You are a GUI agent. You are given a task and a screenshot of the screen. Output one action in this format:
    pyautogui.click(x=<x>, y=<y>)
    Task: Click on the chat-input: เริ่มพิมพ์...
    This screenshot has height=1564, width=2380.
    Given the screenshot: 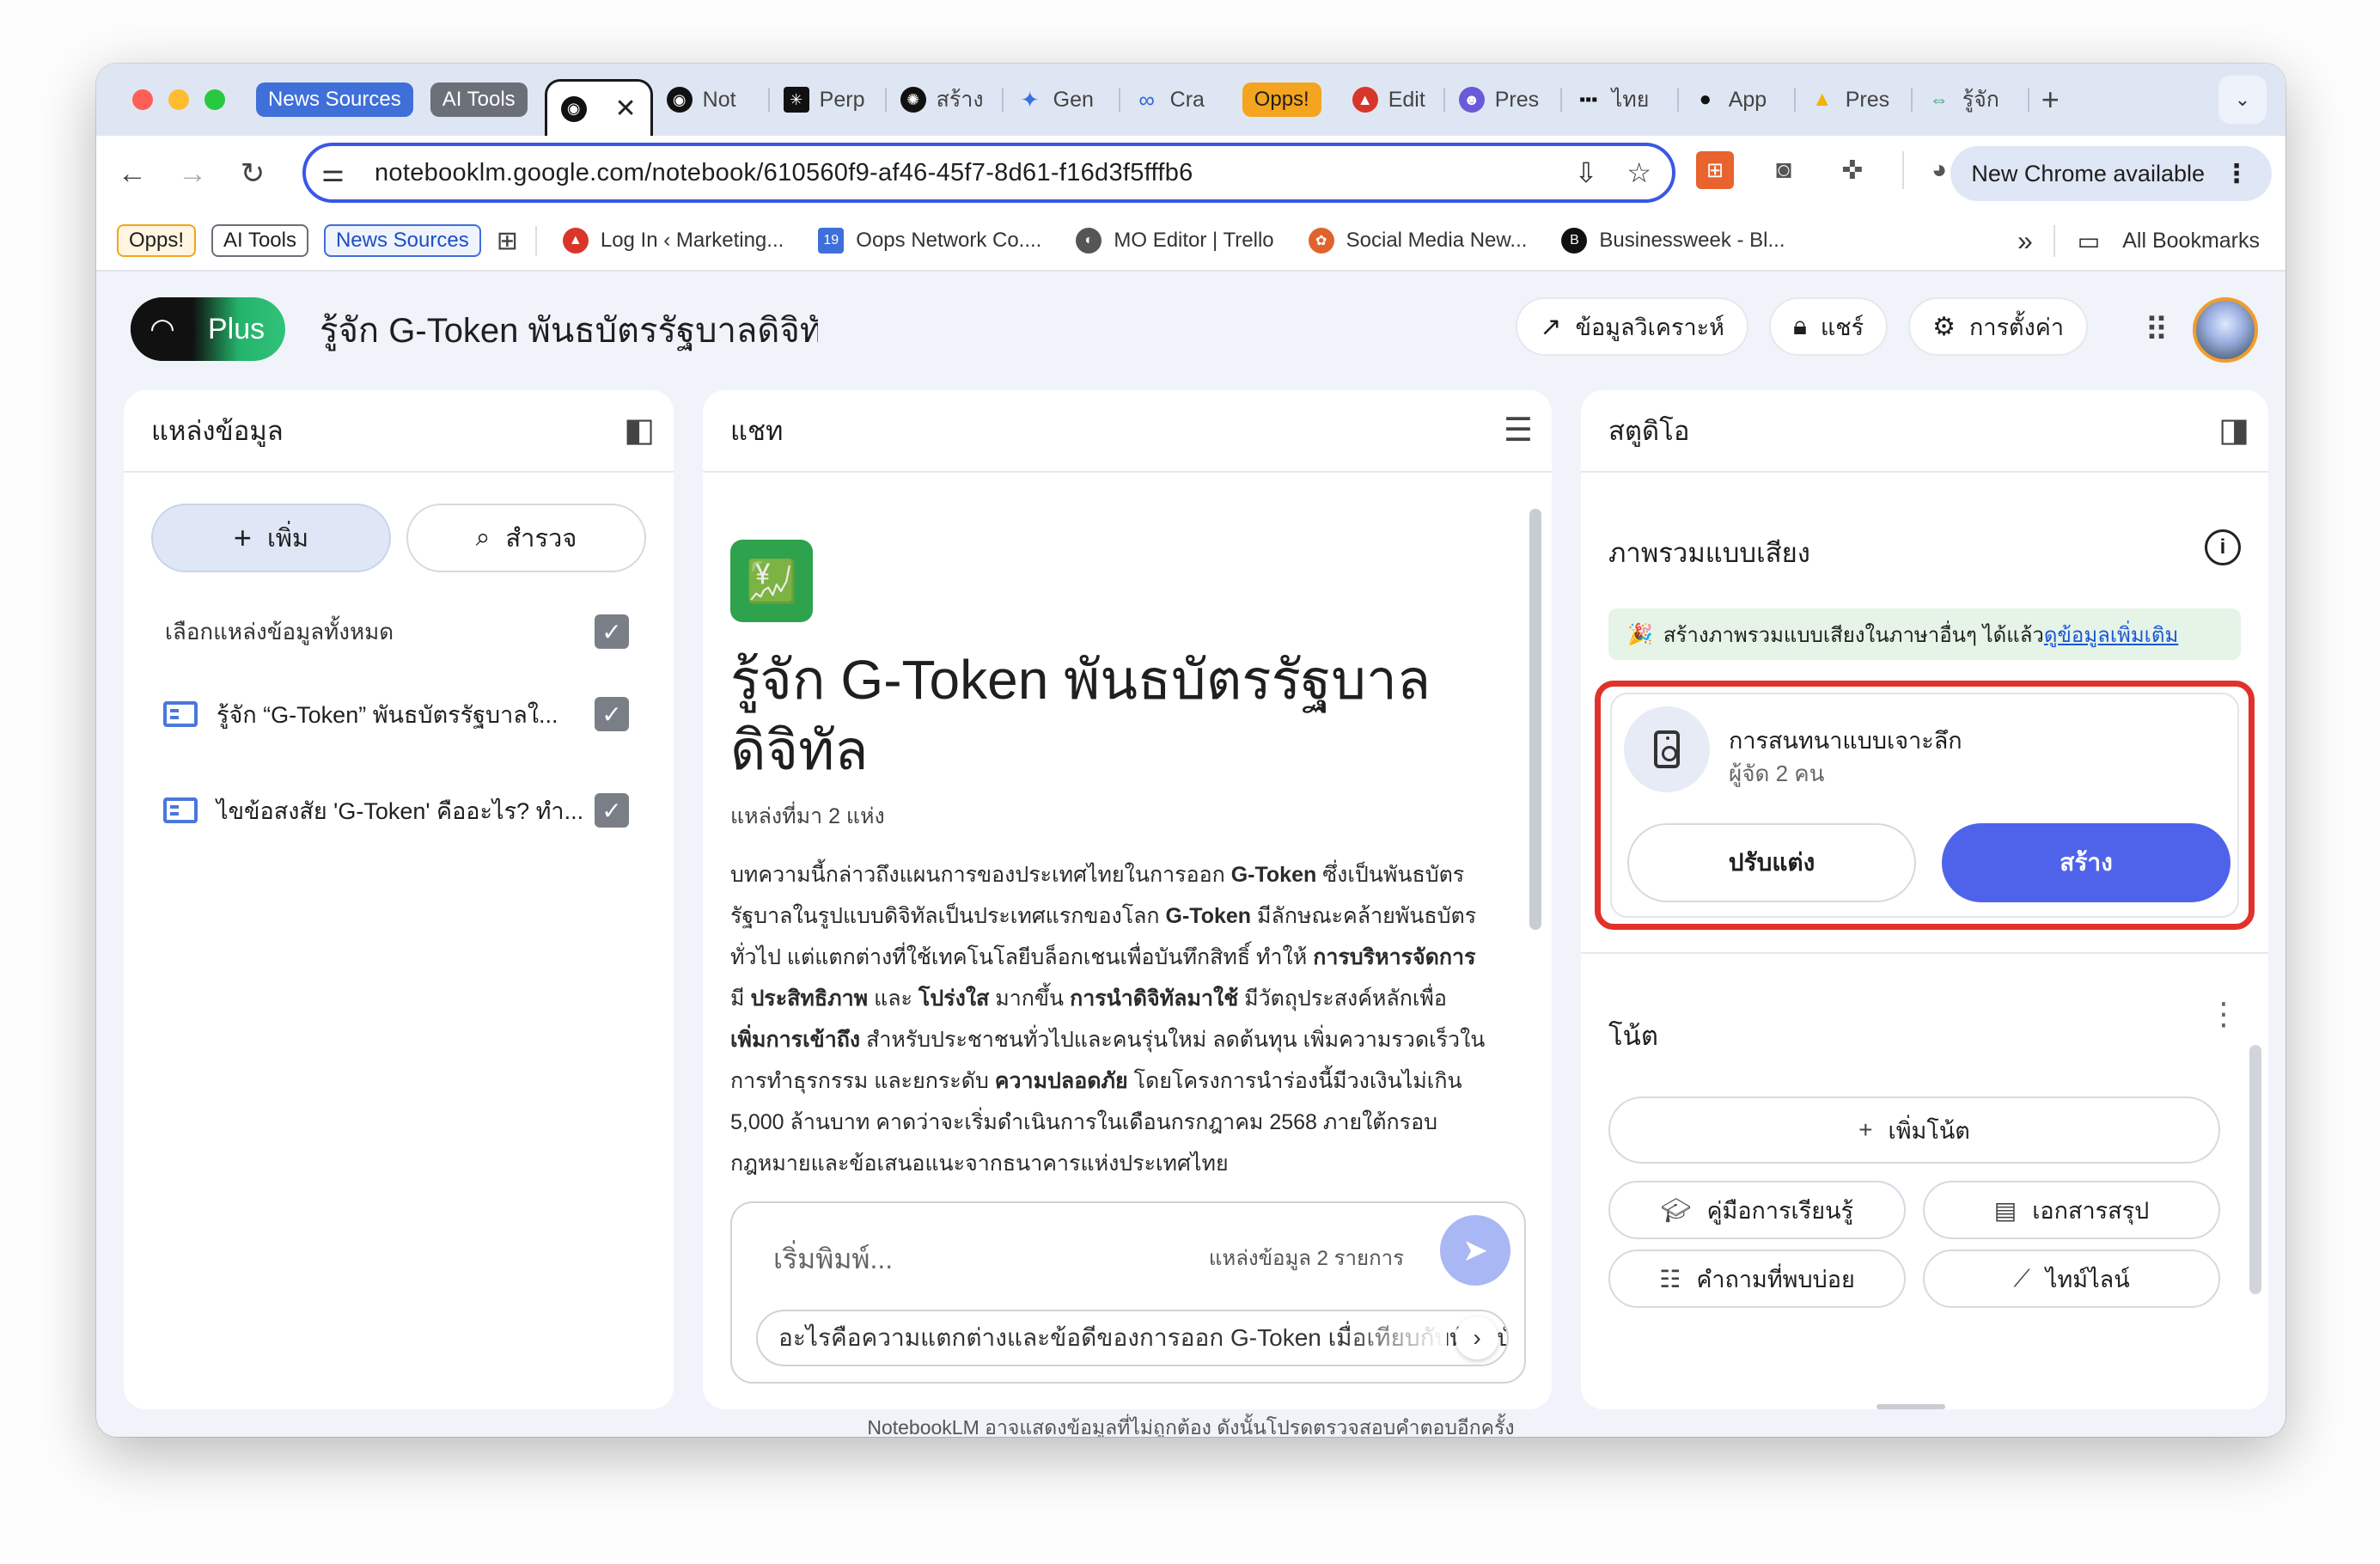 What is the action you would take?
    pyautogui.click(x=833, y=1259)
    